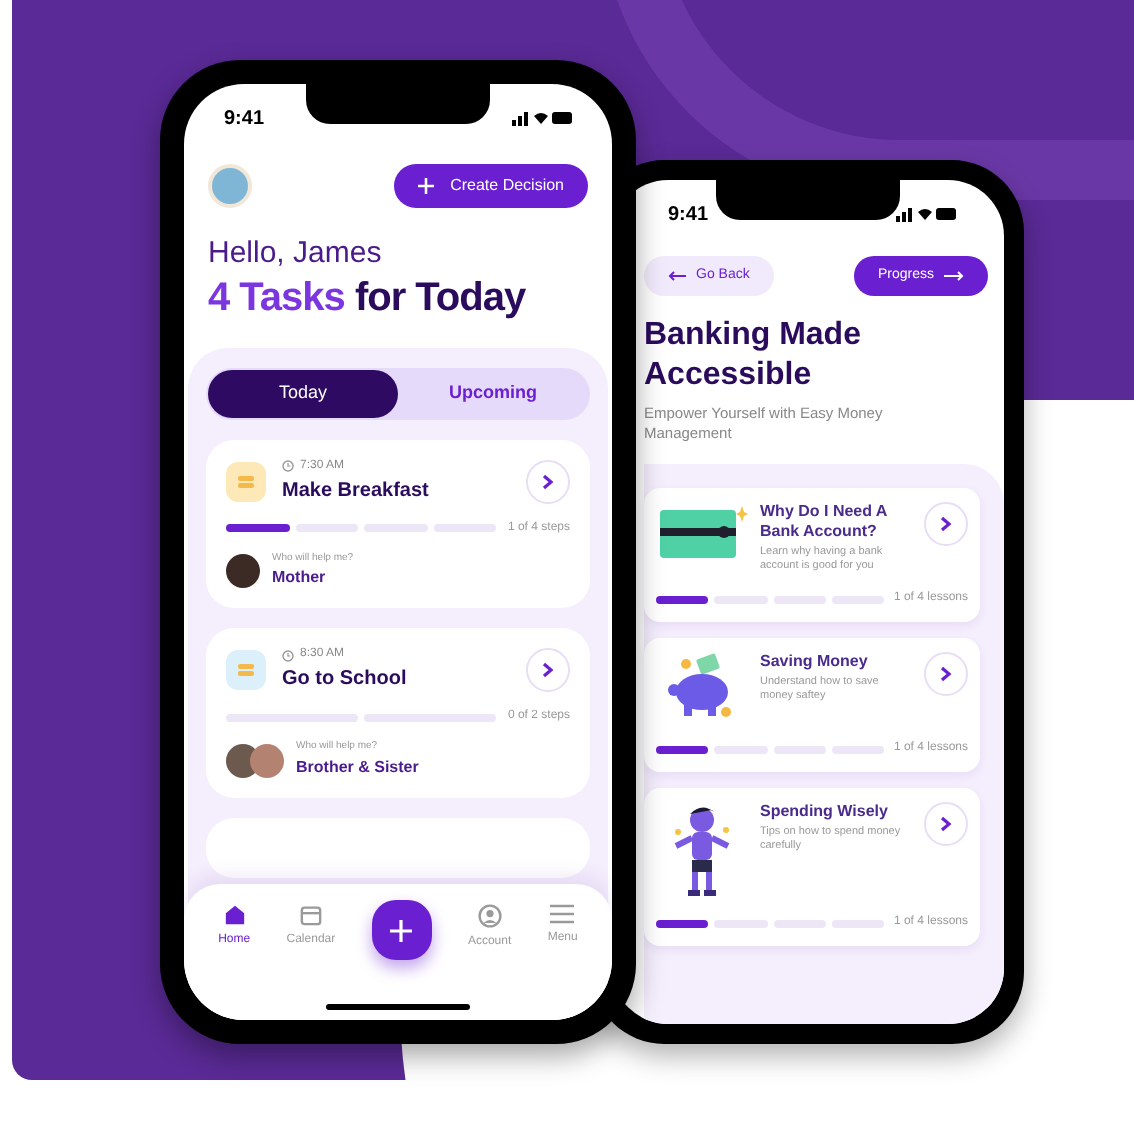  Describe the element at coordinates (702, 532) in the screenshot. I see `bank-card-drawing` at that location.